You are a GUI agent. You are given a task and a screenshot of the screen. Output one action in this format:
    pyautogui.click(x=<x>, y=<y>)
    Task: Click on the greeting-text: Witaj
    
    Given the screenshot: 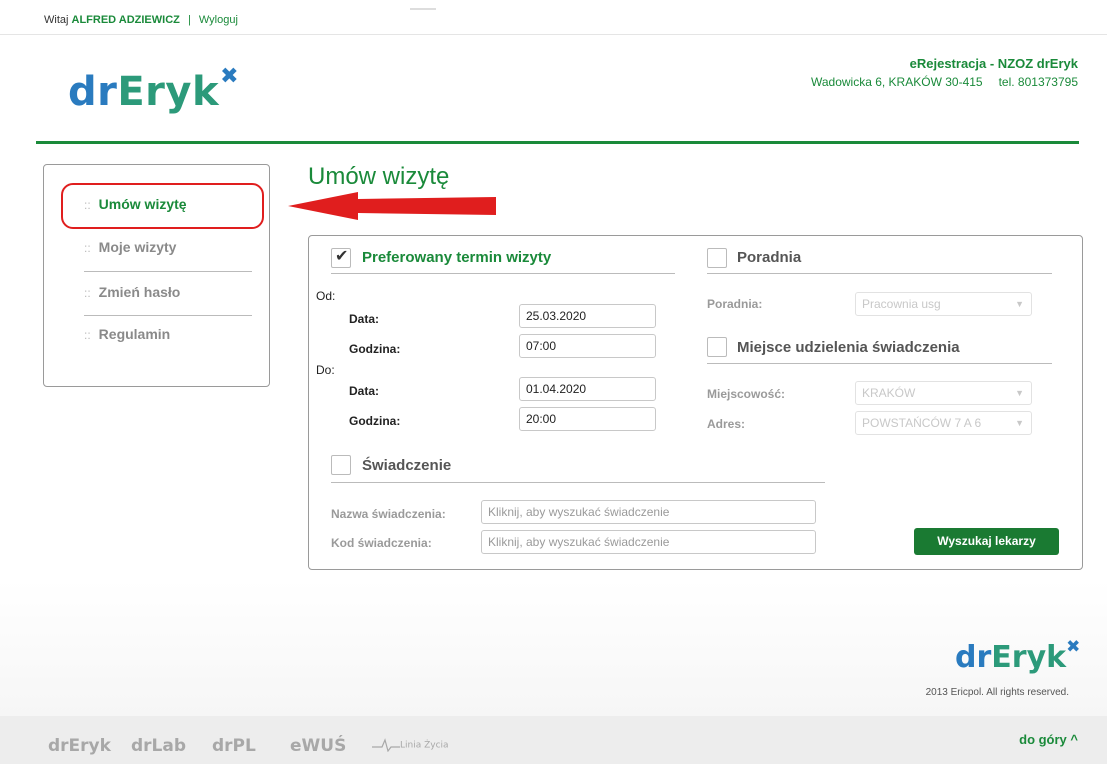 What is the action you would take?
    pyautogui.click(x=56, y=20)
    